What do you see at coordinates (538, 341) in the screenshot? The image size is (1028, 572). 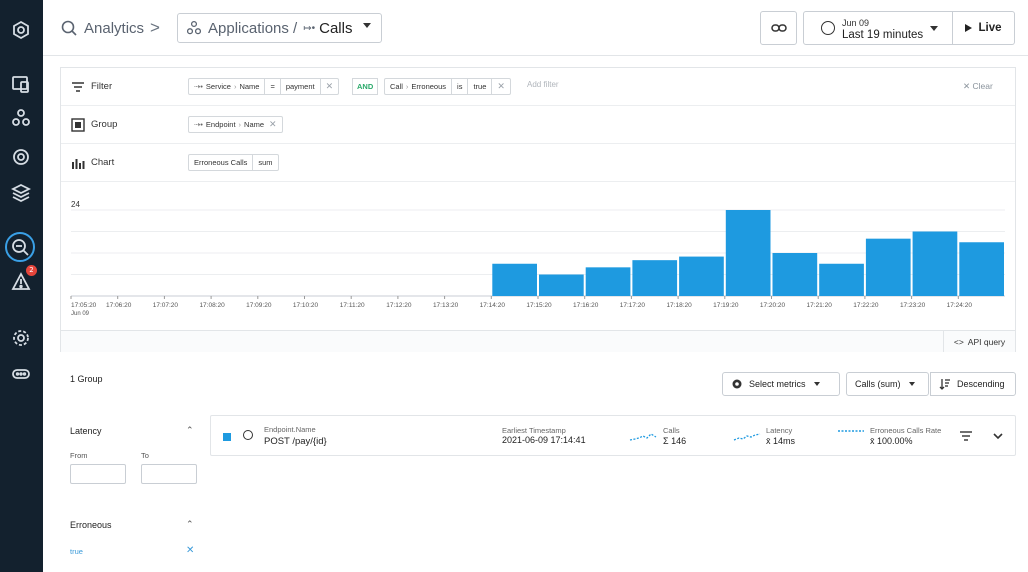 I see `chart-footer` at bounding box center [538, 341].